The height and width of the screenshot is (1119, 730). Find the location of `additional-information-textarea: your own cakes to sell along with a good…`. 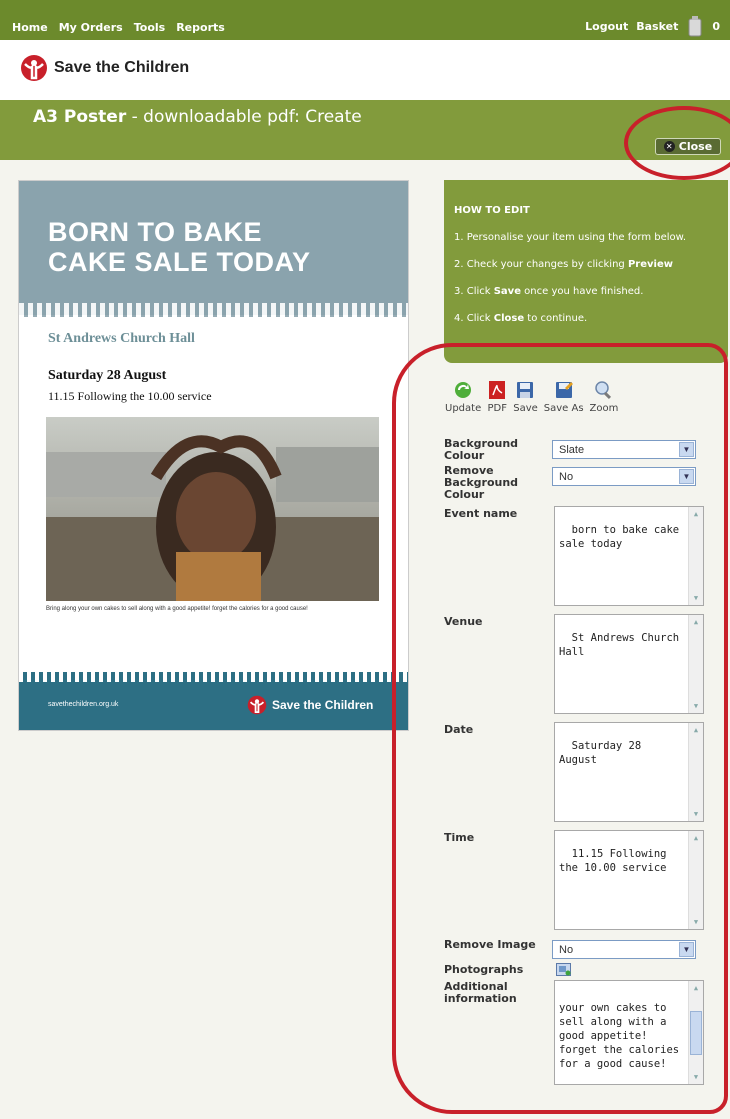

additional-information-textarea: your own cakes to sell along with a good… is located at coordinates (629, 1032).